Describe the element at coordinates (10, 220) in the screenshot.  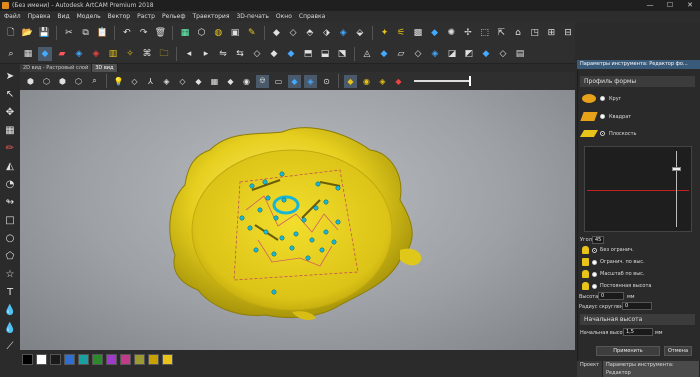
I see `rectangle-icon: □` at that location.